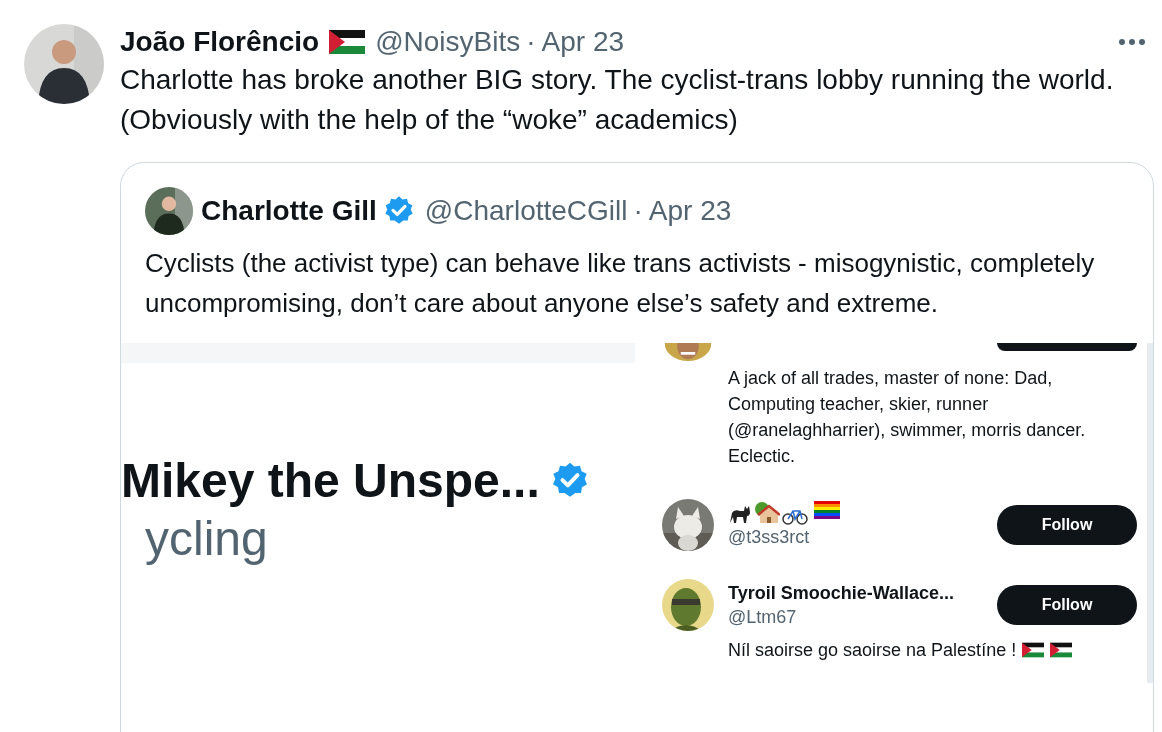 Image resolution: width=1162 pixels, height=732 pixels. I want to click on user-handle: @Ltm67, so click(763, 617).